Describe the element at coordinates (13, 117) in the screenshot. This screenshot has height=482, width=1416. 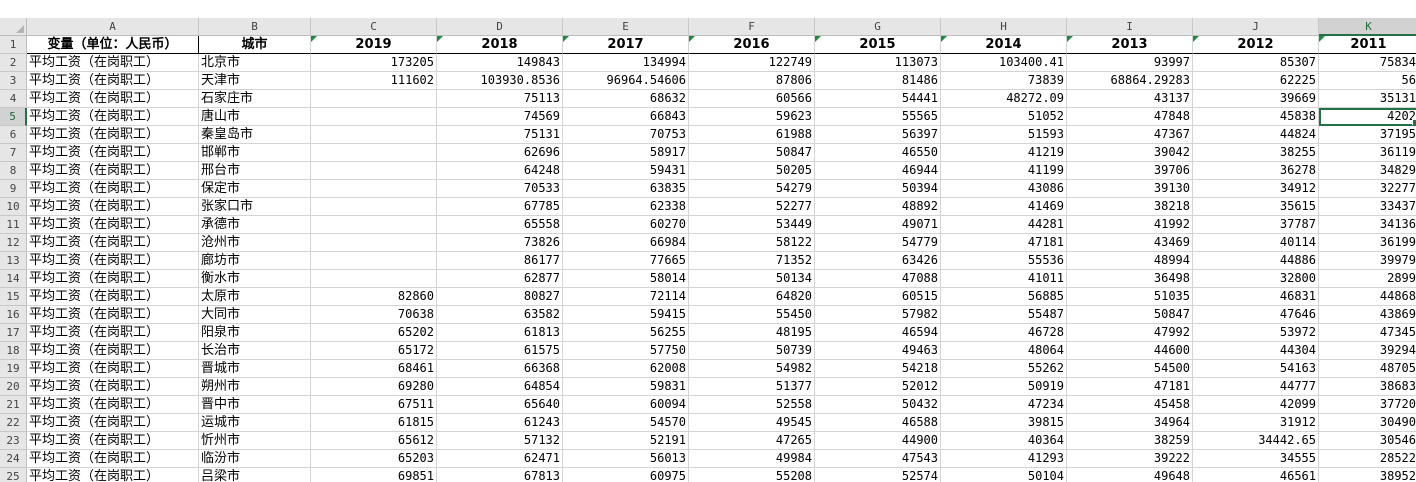
I see `row-header-5: 5` at that location.